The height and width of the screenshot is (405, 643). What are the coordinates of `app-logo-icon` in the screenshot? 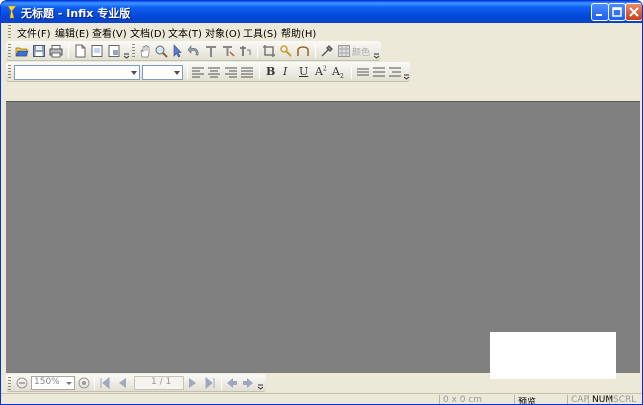 It's located at (12, 12).